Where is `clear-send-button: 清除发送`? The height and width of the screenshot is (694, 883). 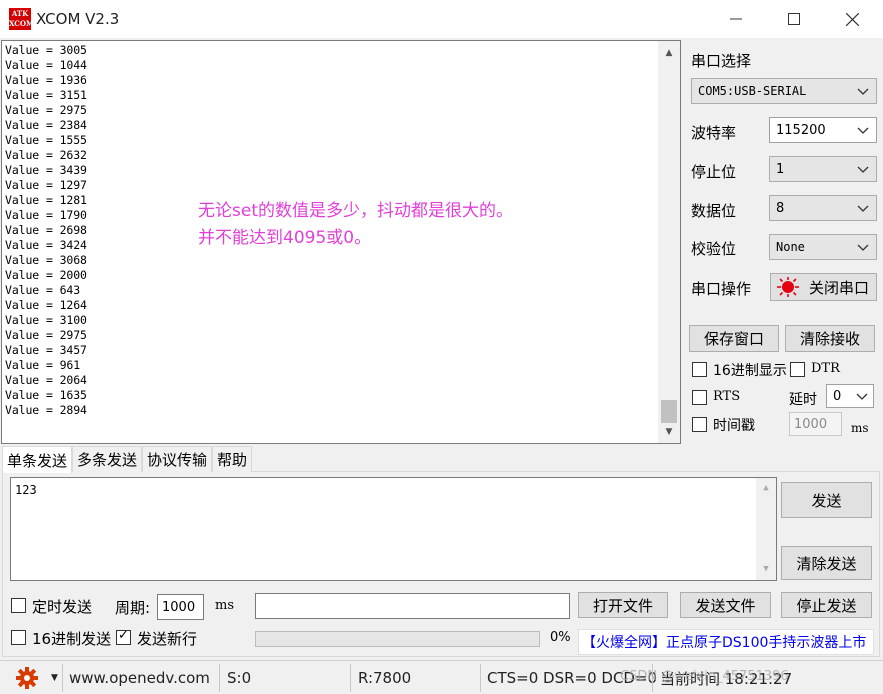 clear-send-button: 清除发送 is located at coordinates (826, 563).